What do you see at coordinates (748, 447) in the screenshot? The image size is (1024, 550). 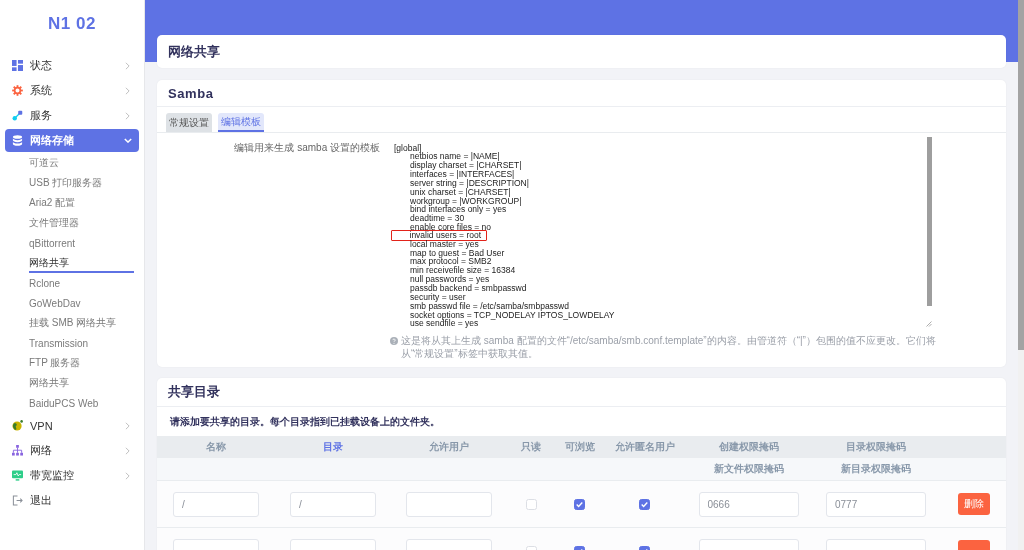 I see `column-header: 创建权限掩码` at bounding box center [748, 447].